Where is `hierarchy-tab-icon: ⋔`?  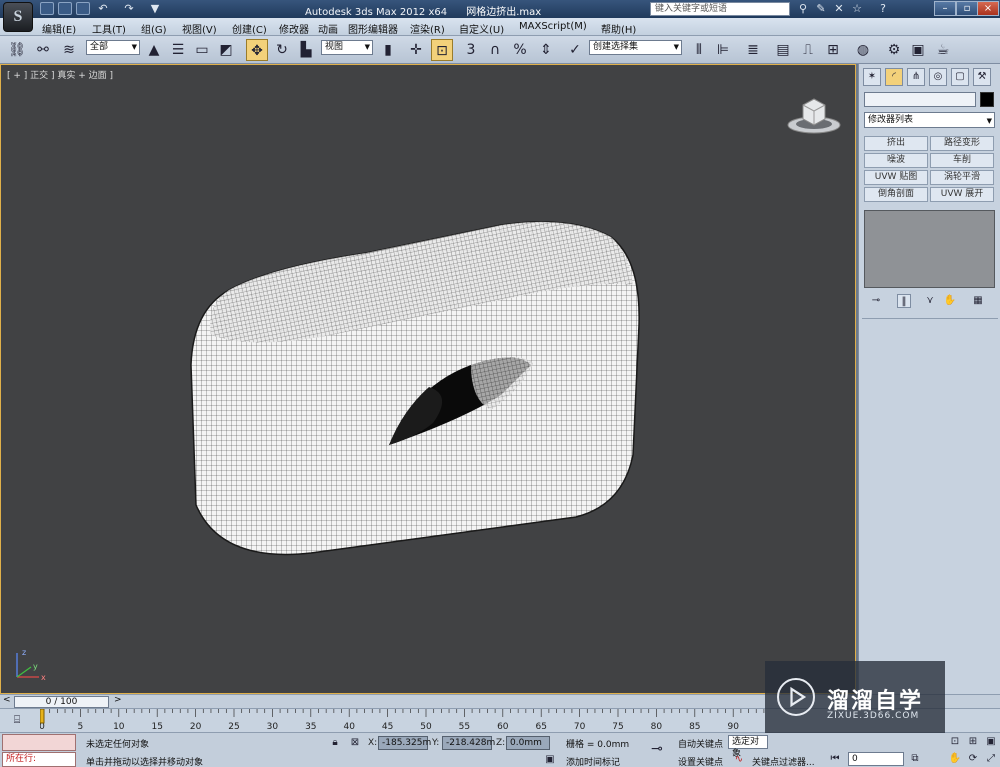
hierarchy-tab-icon: ⋔ is located at coordinates (916, 77).